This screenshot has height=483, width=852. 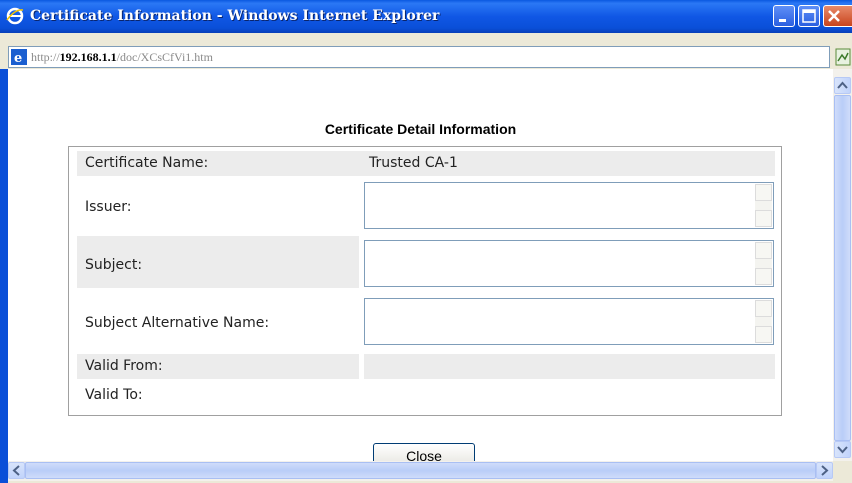 I want to click on certificate-name-label: Certificate Name:, so click(x=147, y=163).